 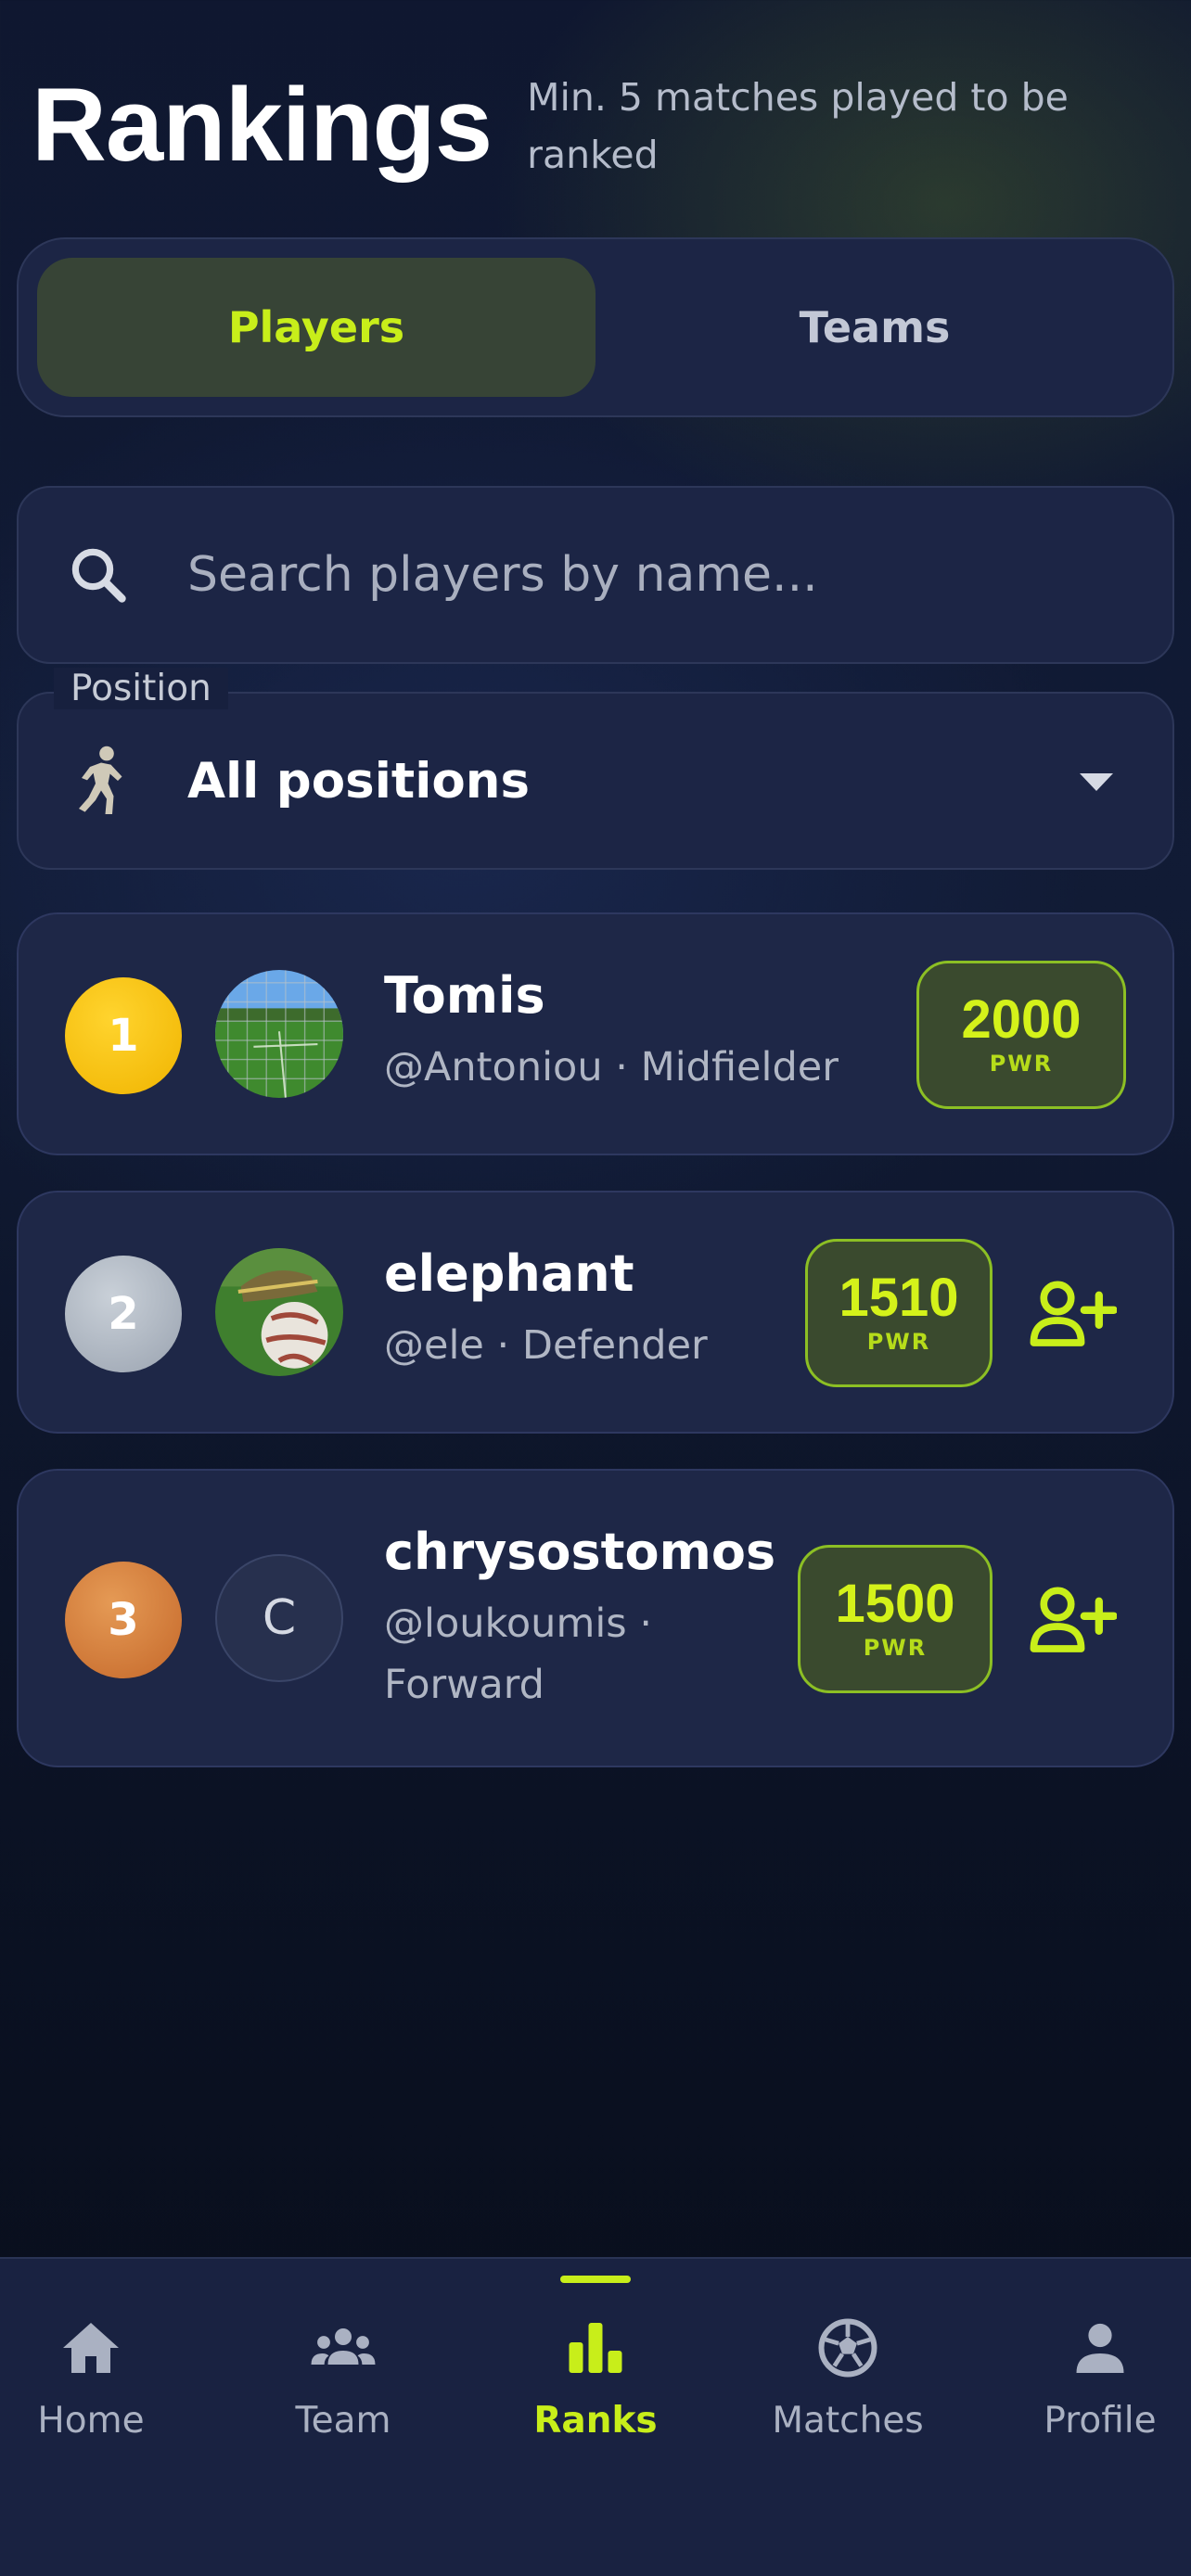 I want to click on group-icon, so click(x=343, y=2346).